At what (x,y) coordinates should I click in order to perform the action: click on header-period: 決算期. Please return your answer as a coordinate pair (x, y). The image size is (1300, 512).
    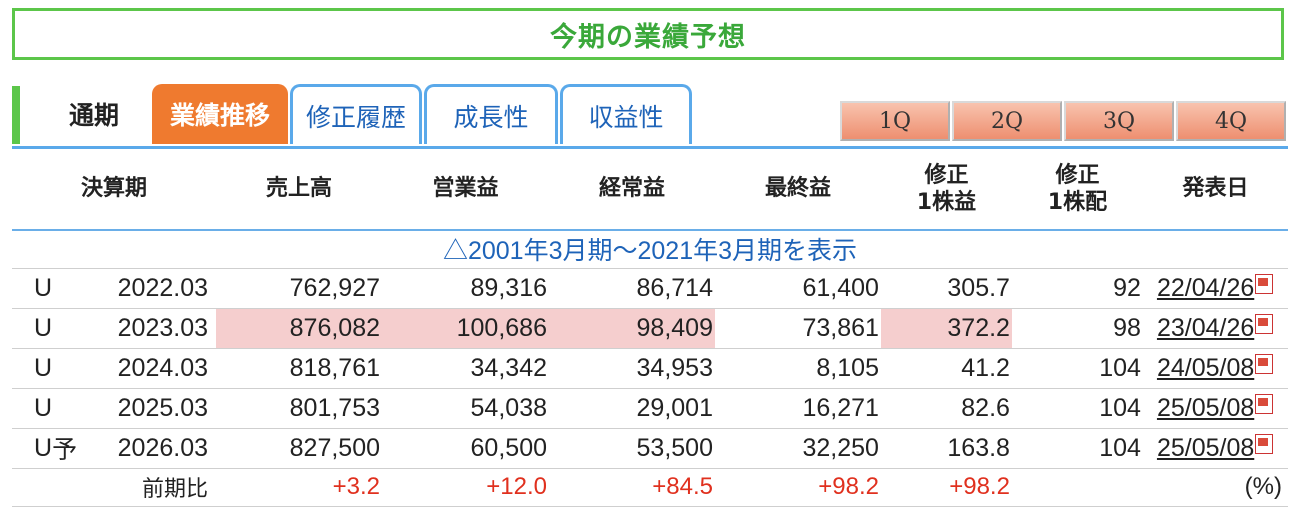
    Looking at the image, I should click on (114, 189).